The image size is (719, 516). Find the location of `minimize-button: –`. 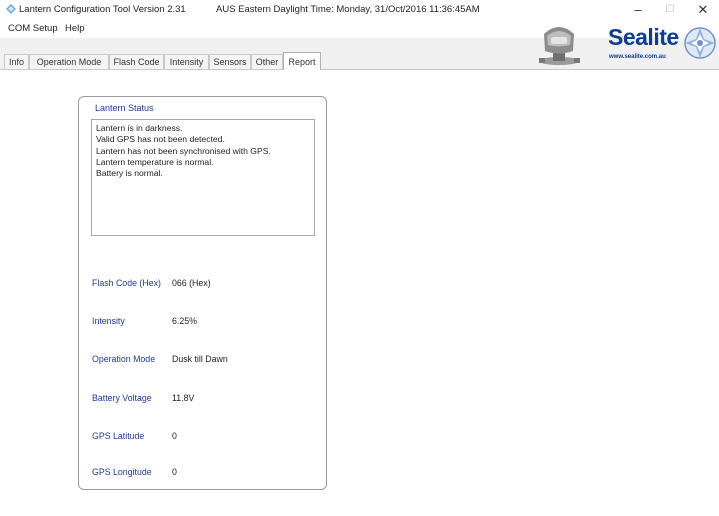

minimize-button: – is located at coordinates (638, 10).